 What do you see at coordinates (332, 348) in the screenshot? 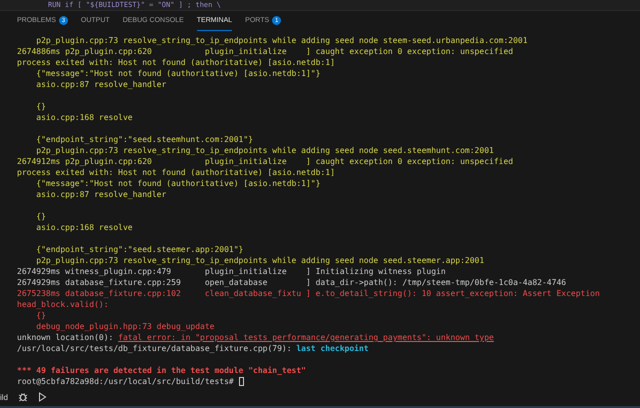
I see `terminal-text: last checkpoint` at bounding box center [332, 348].